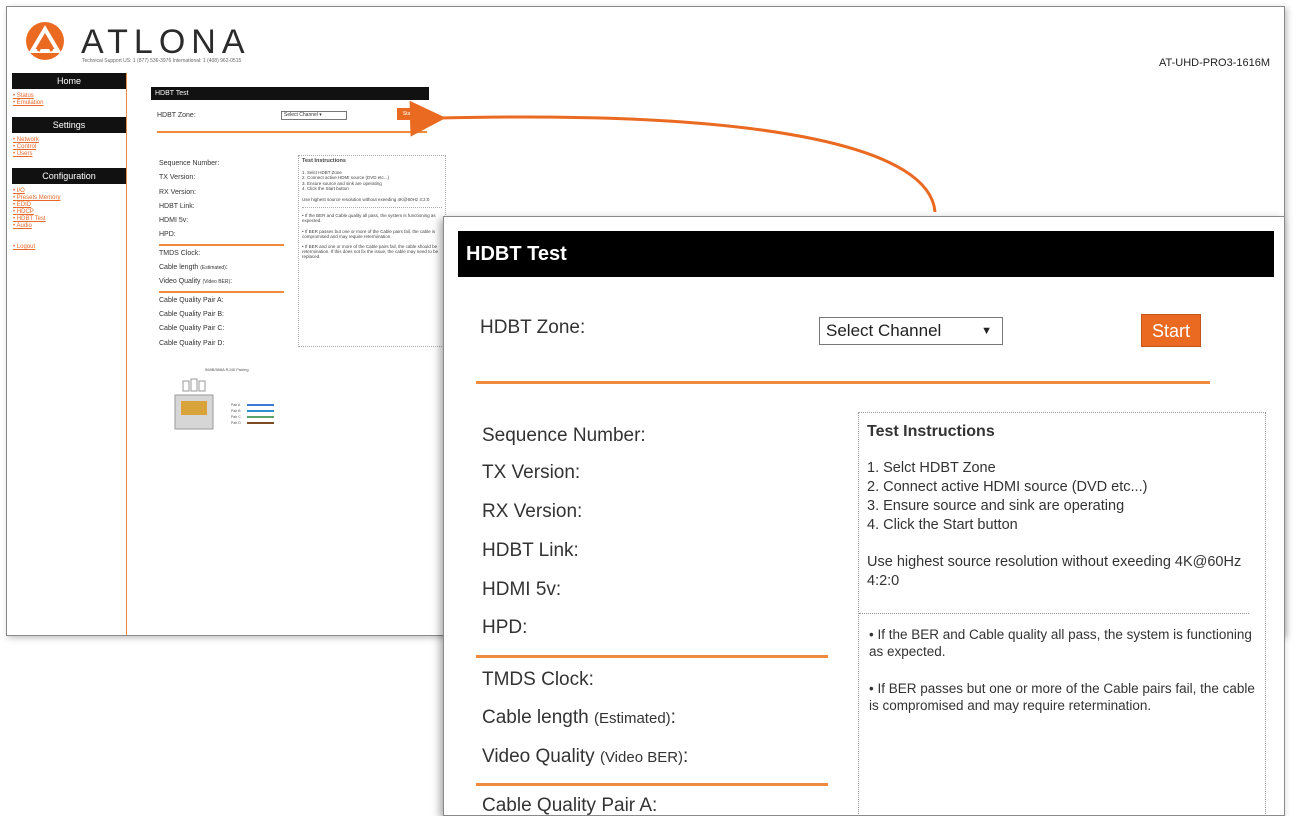 The height and width of the screenshot is (816, 1309). Describe the element at coordinates (69, 140) in the screenshot. I see `sidebar-item-network: Network` at that location.